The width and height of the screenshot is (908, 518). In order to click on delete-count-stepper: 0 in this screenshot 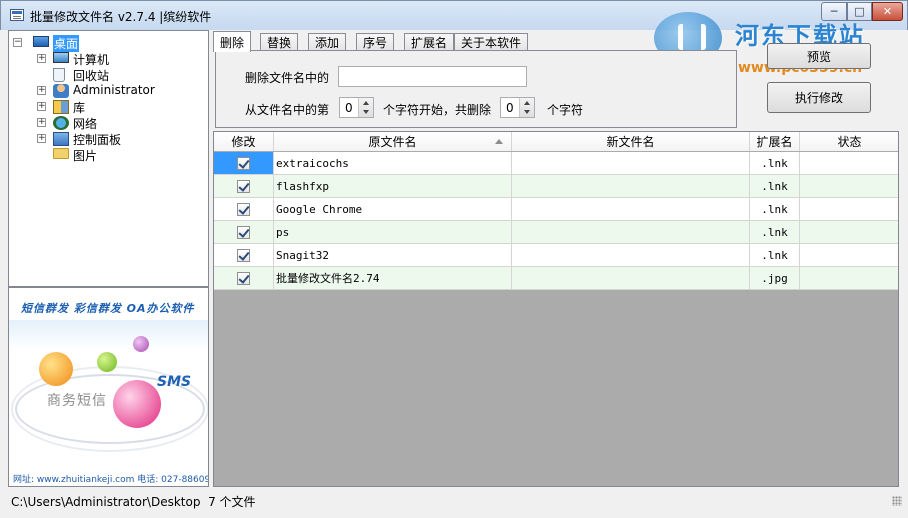, I will do `click(517, 107)`.